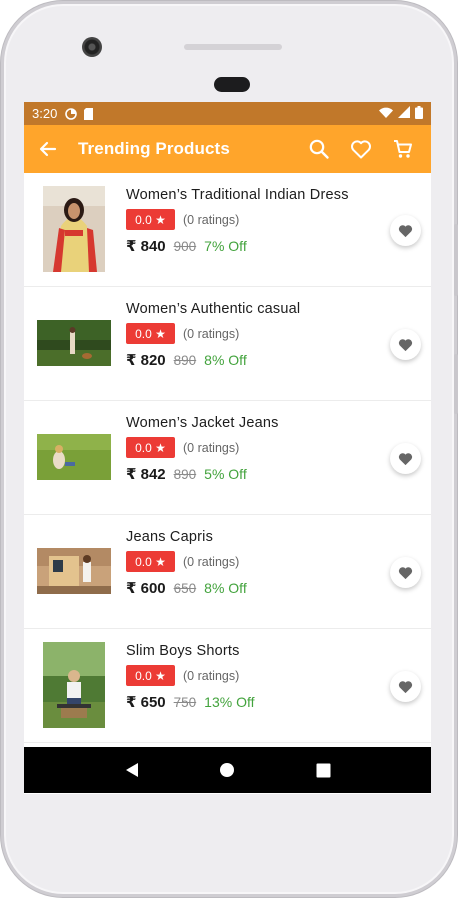  What do you see at coordinates (229, 702) in the screenshot?
I see `discount-percent: 13% Off` at bounding box center [229, 702].